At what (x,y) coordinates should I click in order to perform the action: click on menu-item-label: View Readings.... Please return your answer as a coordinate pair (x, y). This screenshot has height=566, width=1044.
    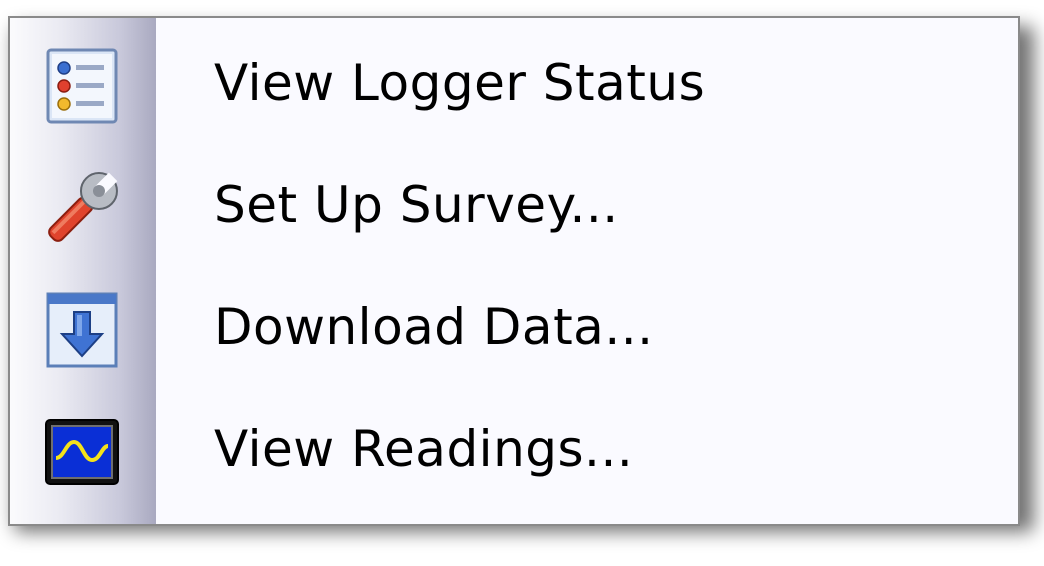
    Looking at the image, I should click on (424, 449).